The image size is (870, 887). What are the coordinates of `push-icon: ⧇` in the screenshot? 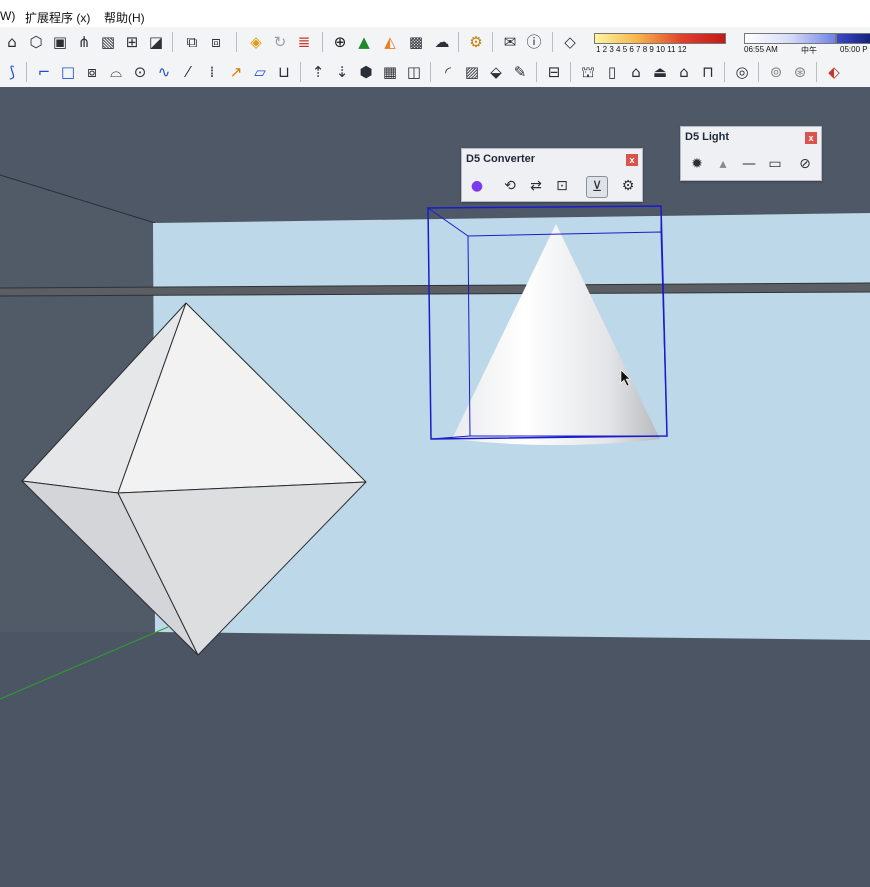 It's located at (92, 72).